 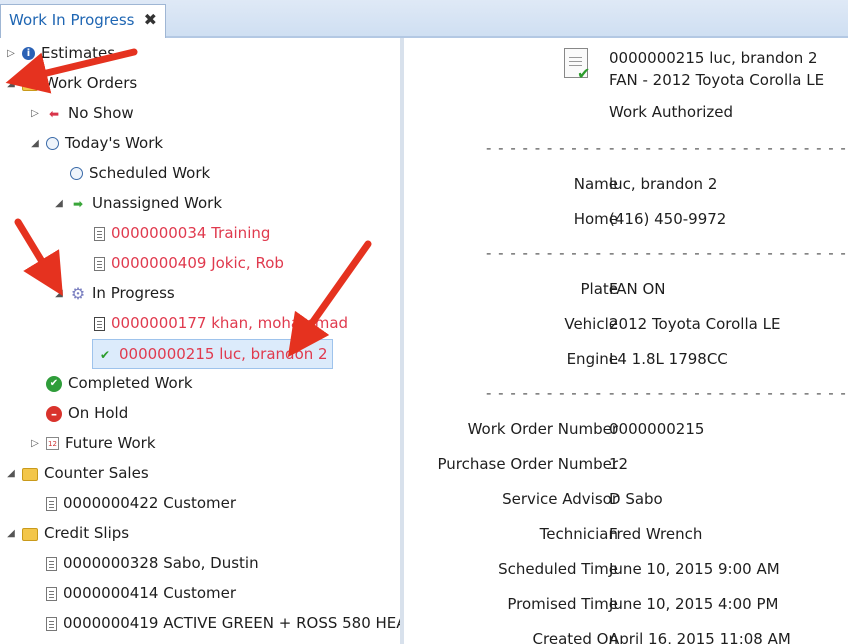 I want to click on tree-label: No Show, so click(x=101, y=113).